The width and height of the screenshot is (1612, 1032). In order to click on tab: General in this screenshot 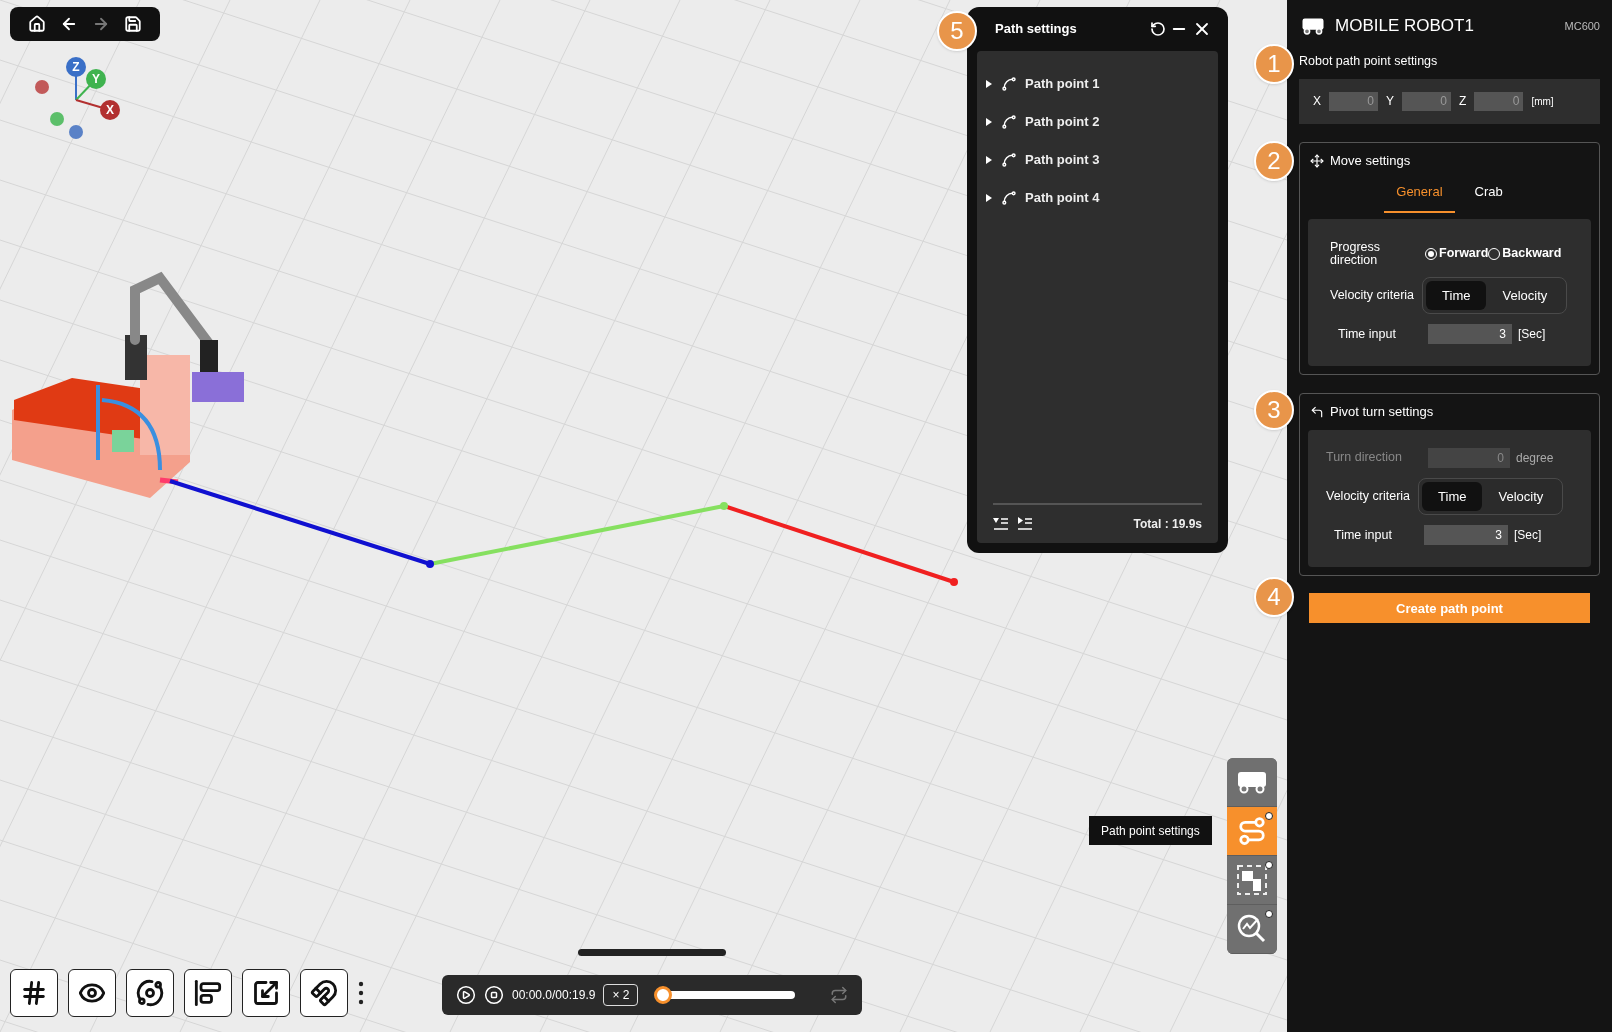, I will do `click(1419, 195)`.